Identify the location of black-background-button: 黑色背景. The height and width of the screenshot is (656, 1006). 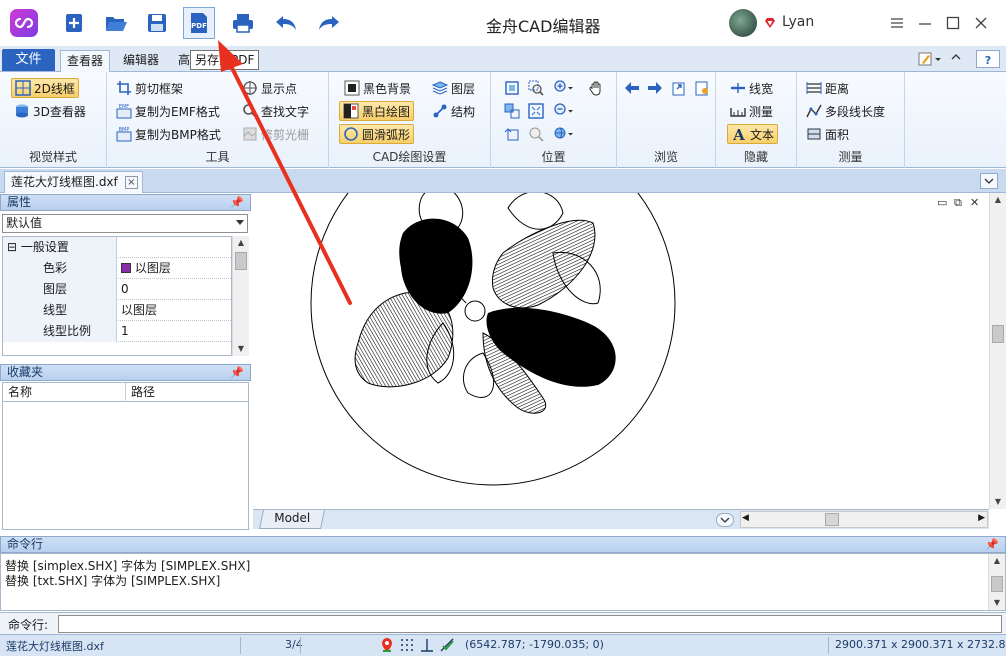
(377, 88).